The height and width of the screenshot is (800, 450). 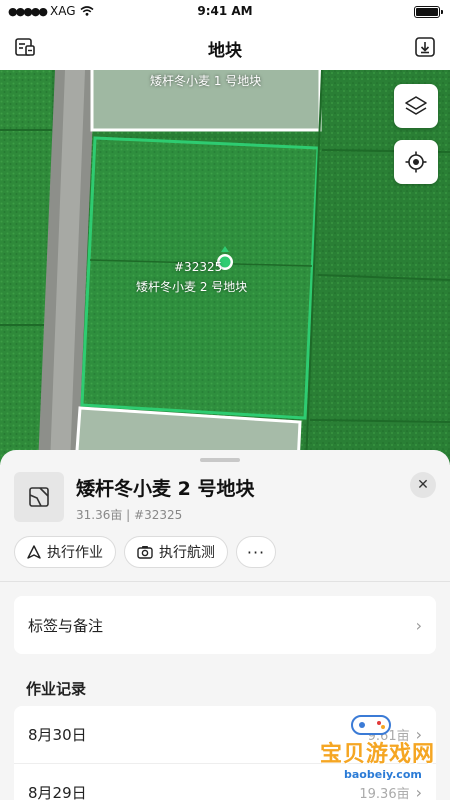 I want to click on execute-survey-label: 执行航测, so click(x=187, y=553).